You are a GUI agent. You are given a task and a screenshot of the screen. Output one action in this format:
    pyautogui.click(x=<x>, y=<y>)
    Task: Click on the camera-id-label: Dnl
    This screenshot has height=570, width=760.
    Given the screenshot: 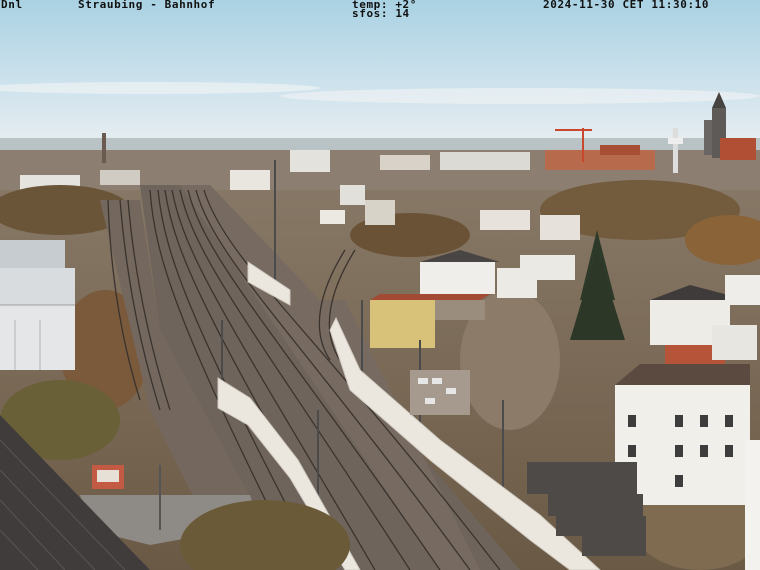 What is the action you would take?
    pyautogui.click(x=12, y=5)
    